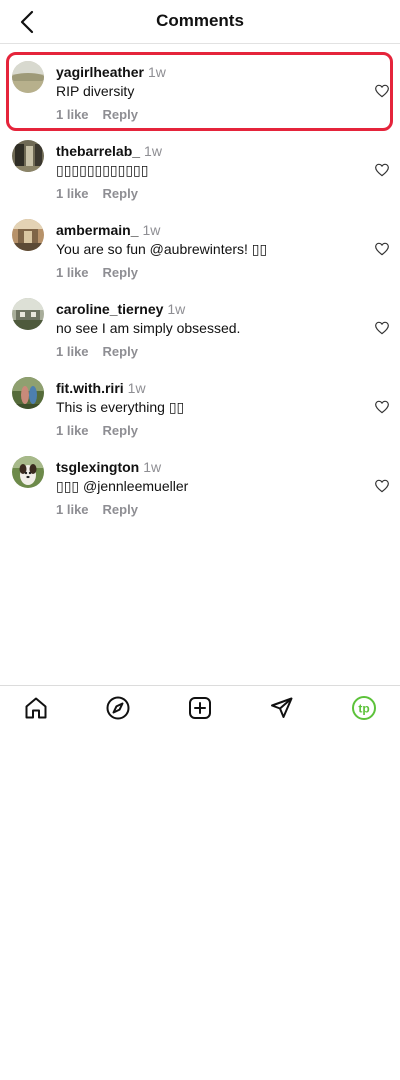  Describe the element at coordinates (120, 407) in the screenshot. I see `comment-text: This is everything ▯▯` at that location.